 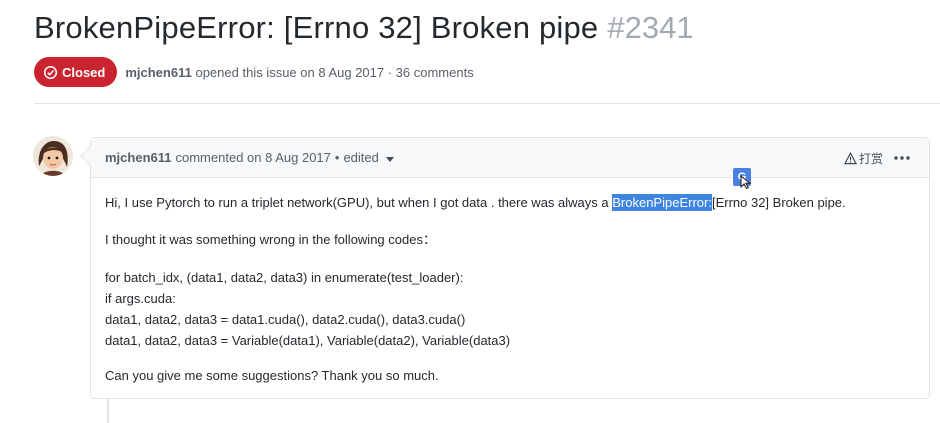 What do you see at coordinates (650, 27) in the screenshot?
I see `issue-number: #2341` at bounding box center [650, 27].